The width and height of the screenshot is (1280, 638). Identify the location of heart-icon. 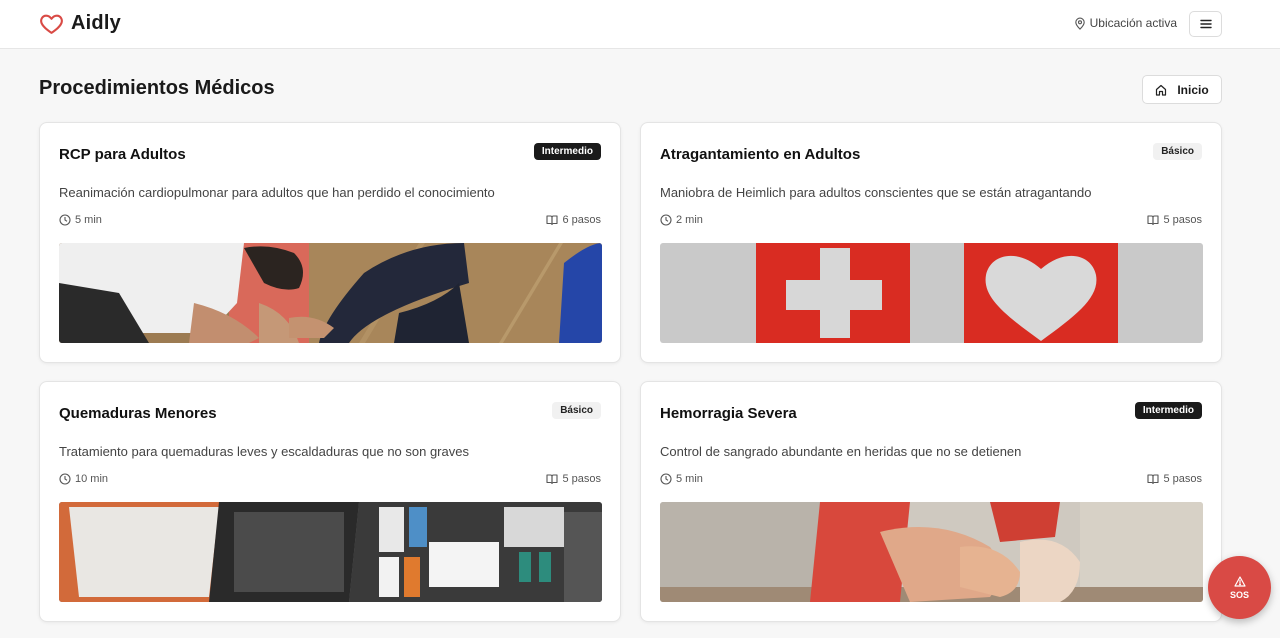
(51, 23).